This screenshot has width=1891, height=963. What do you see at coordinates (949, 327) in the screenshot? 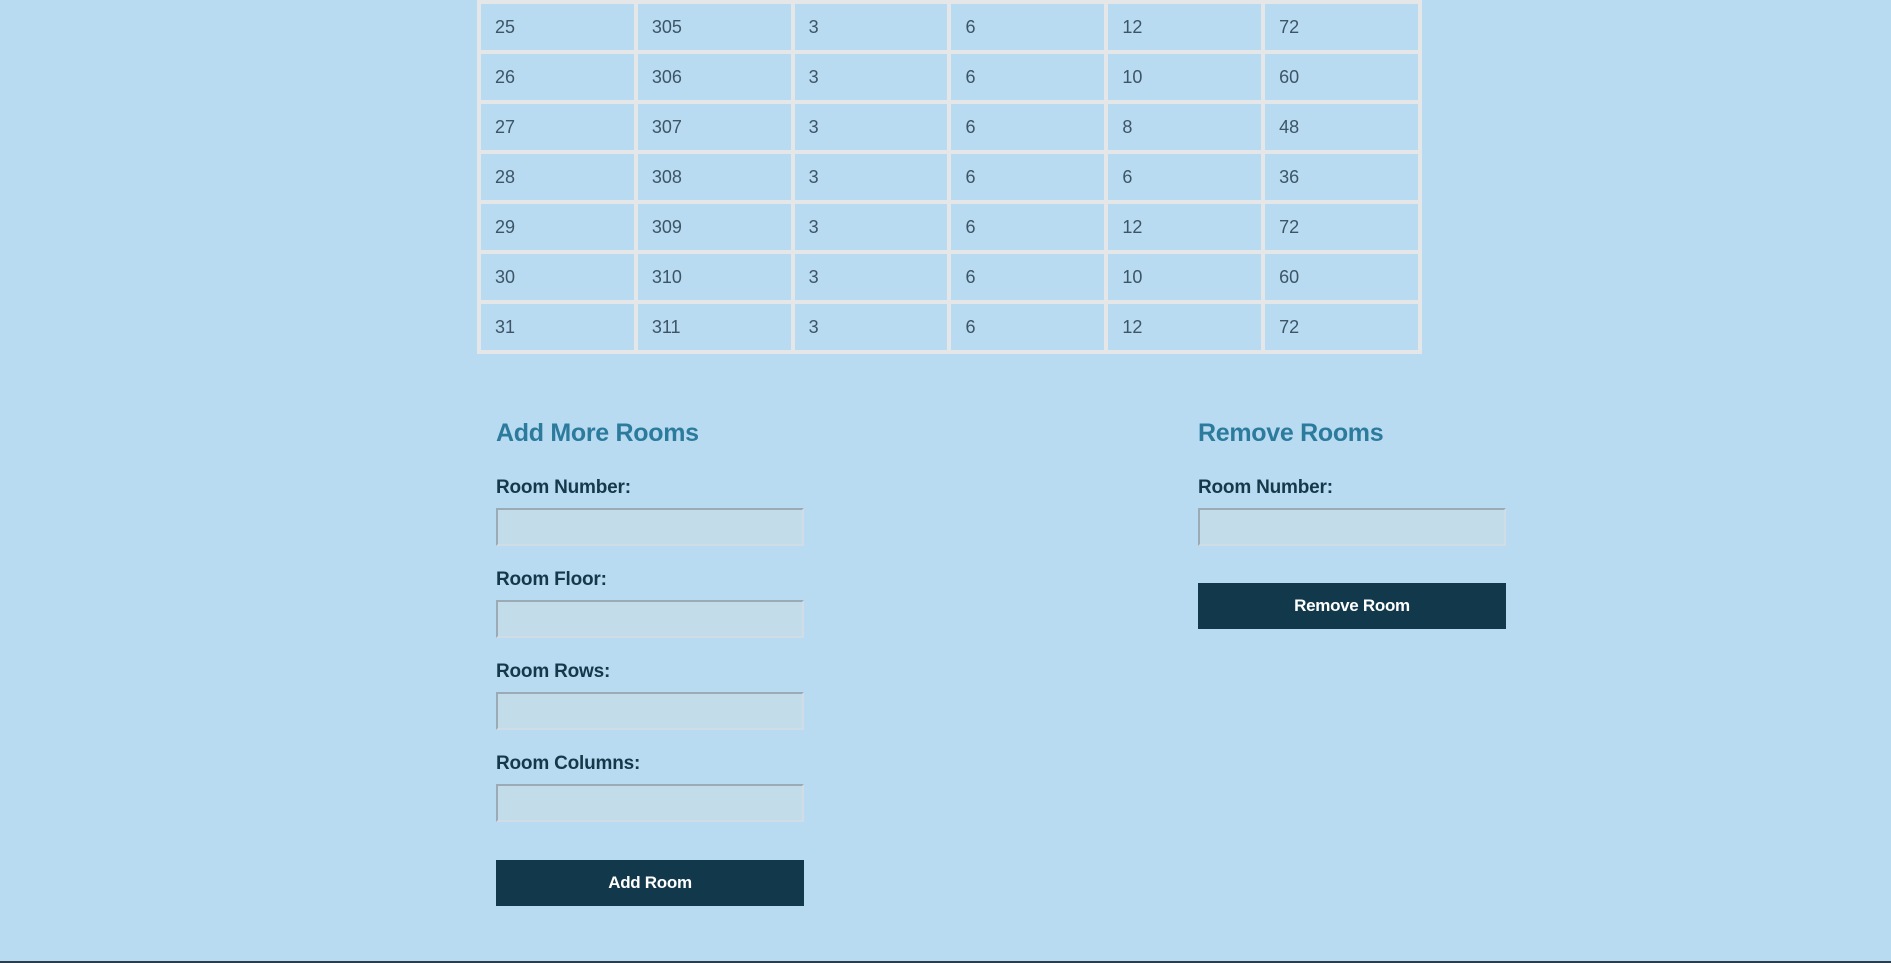
I see `table-row: 31 311 3 6 12 72` at bounding box center [949, 327].